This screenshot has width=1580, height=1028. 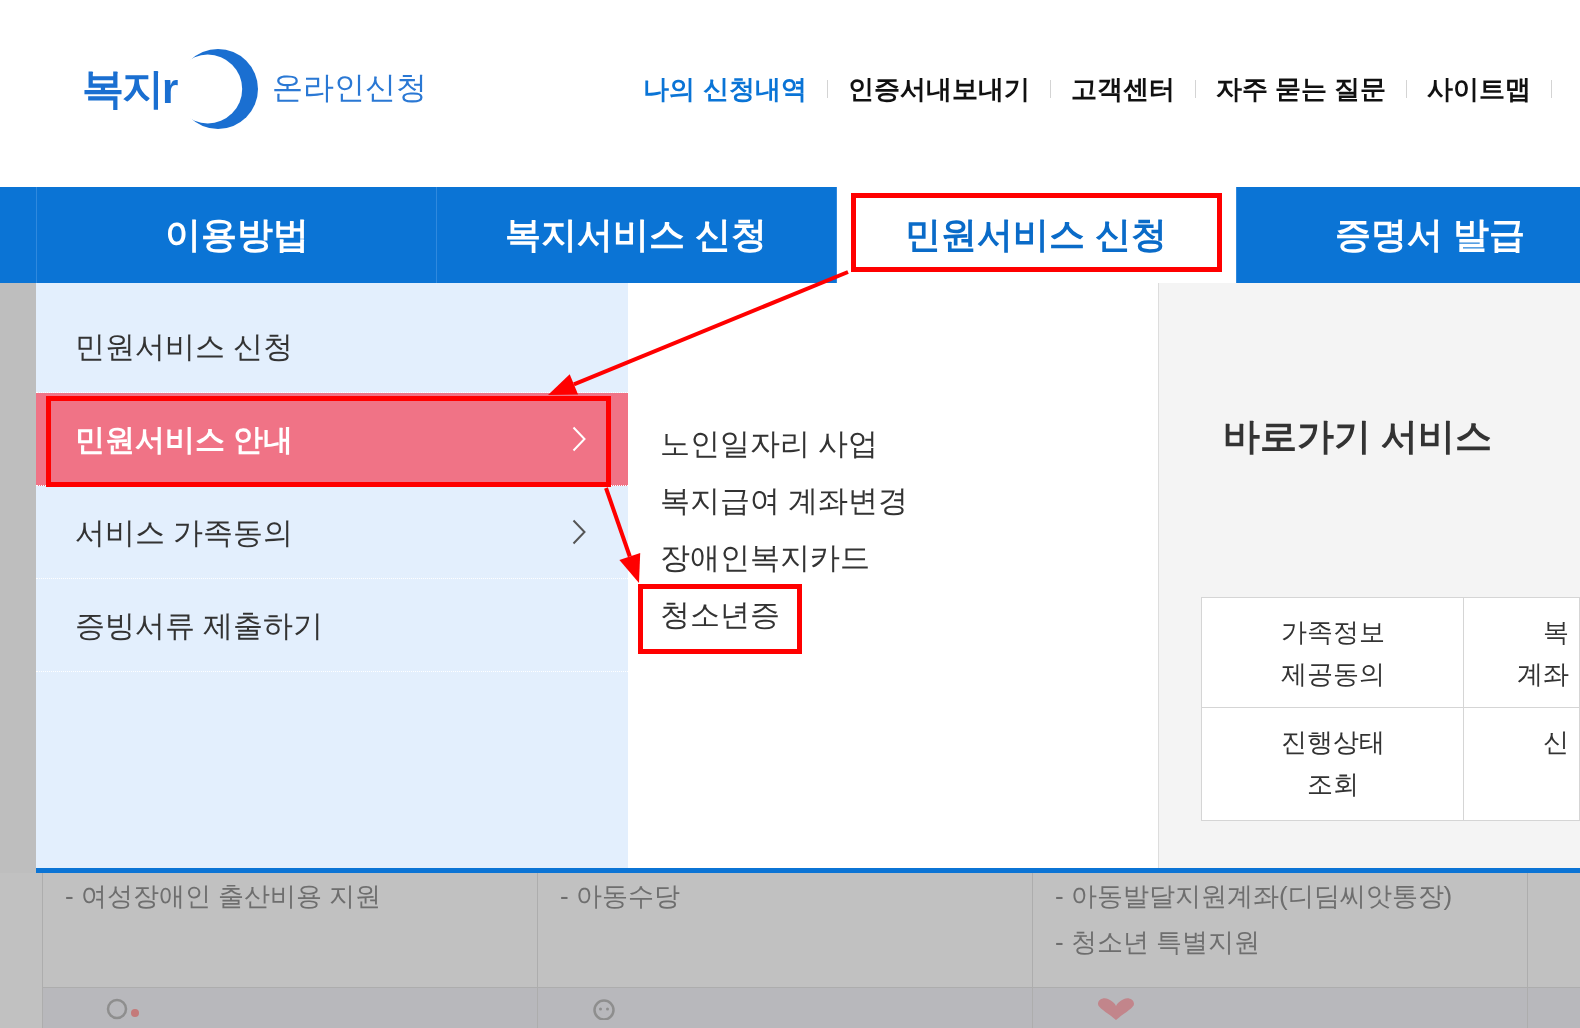 What do you see at coordinates (765, 557) in the screenshot?
I see `submenu-link: 장애인복지카드` at bounding box center [765, 557].